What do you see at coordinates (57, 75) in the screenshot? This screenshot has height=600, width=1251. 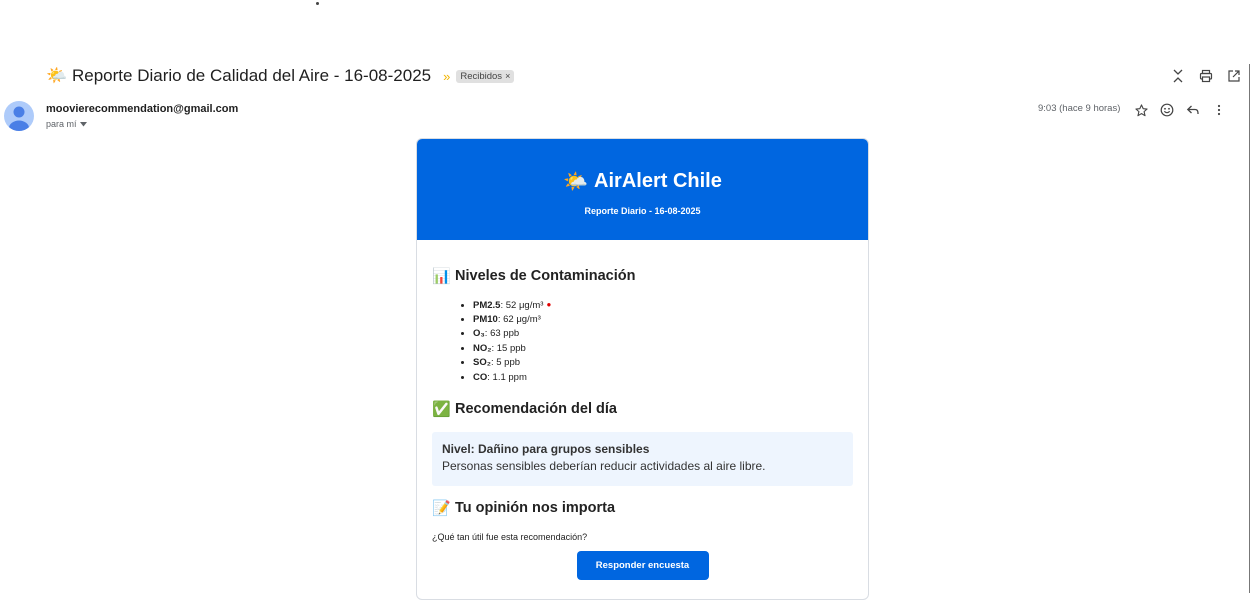 I see `subject-emoji: 🌤️` at bounding box center [57, 75].